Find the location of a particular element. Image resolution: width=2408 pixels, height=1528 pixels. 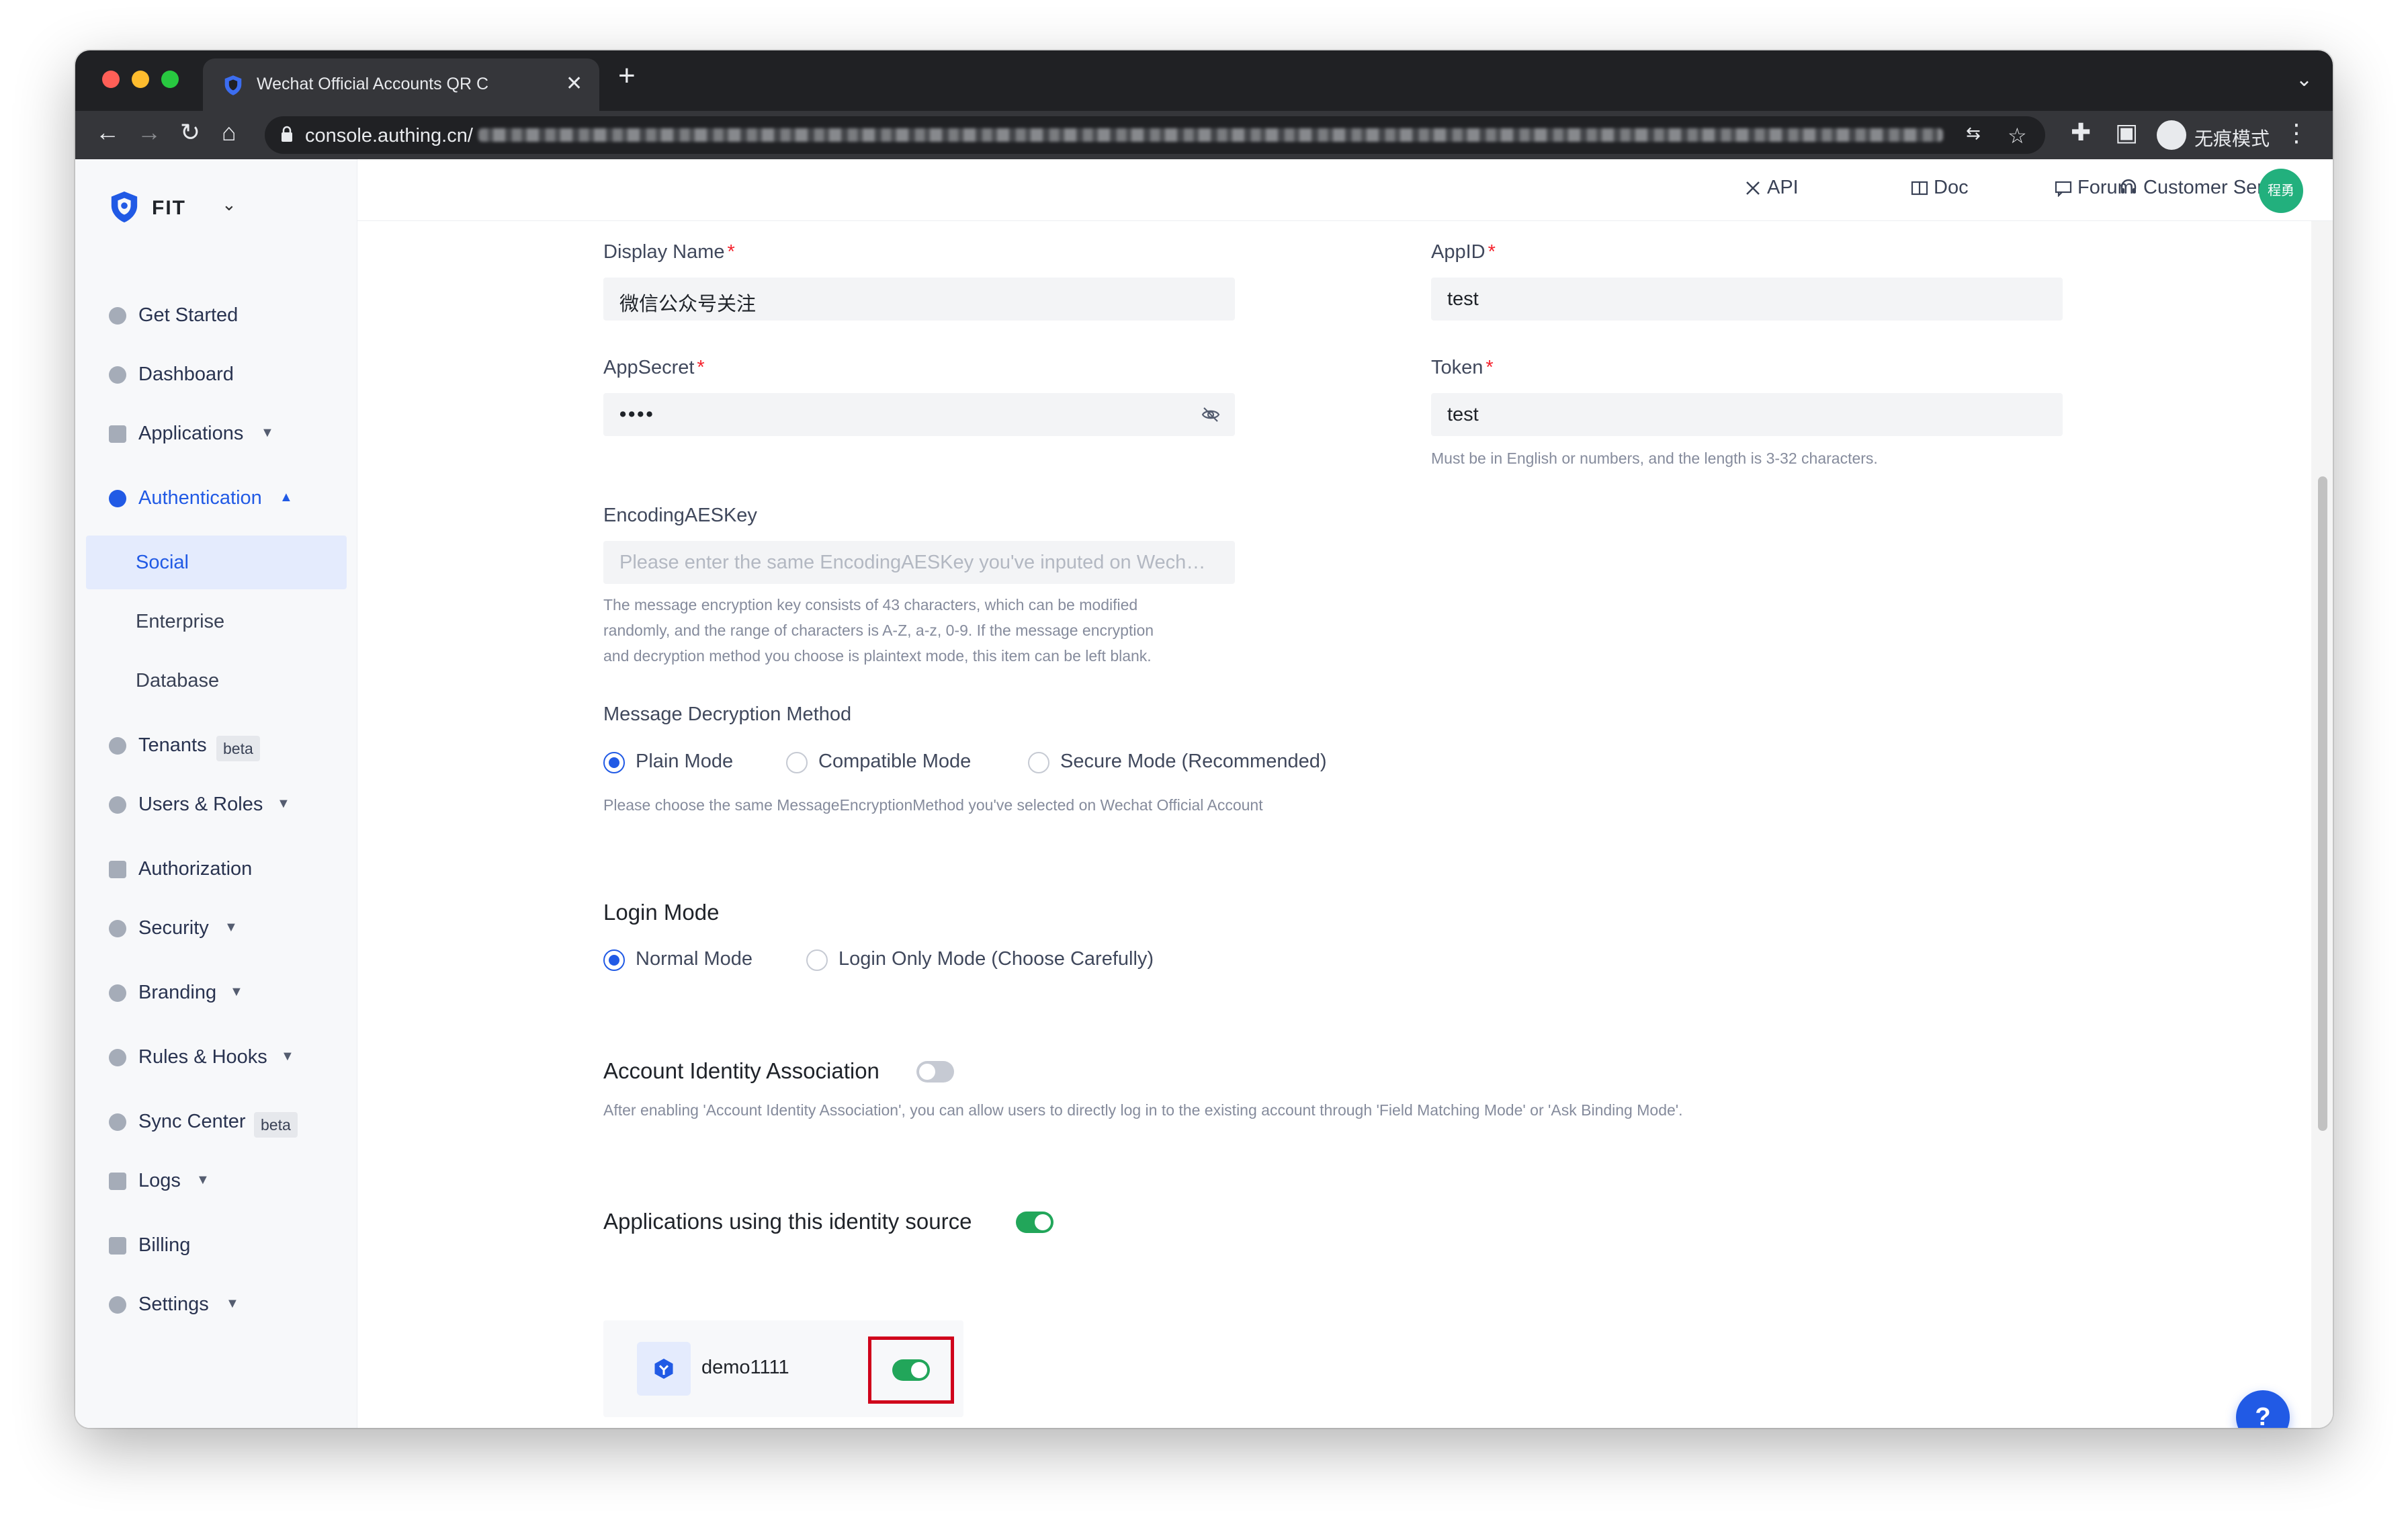

radio-label: Plain Mode is located at coordinates (685, 761).